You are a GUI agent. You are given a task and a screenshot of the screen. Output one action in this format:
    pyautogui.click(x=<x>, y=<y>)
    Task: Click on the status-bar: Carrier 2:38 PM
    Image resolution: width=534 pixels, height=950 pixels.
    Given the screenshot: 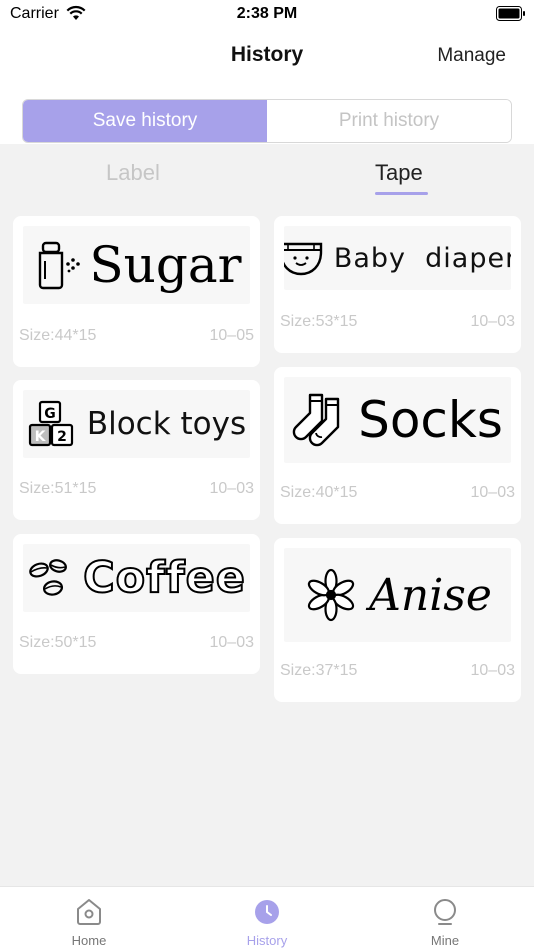 What is the action you would take?
    pyautogui.click(x=267, y=15)
    